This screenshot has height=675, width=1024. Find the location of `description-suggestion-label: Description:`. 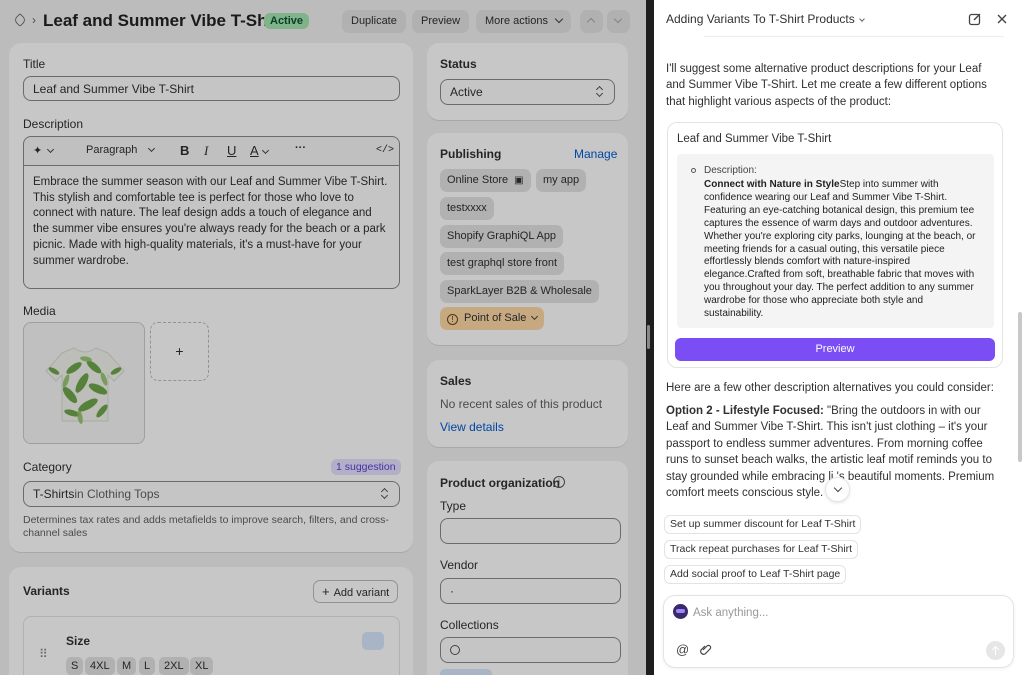

description-suggestion-label: Description: is located at coordinates (730, 170).